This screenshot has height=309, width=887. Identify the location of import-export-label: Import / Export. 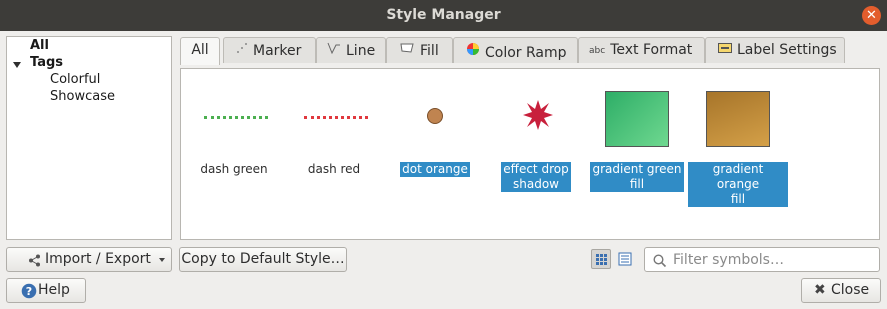
(98, 259).